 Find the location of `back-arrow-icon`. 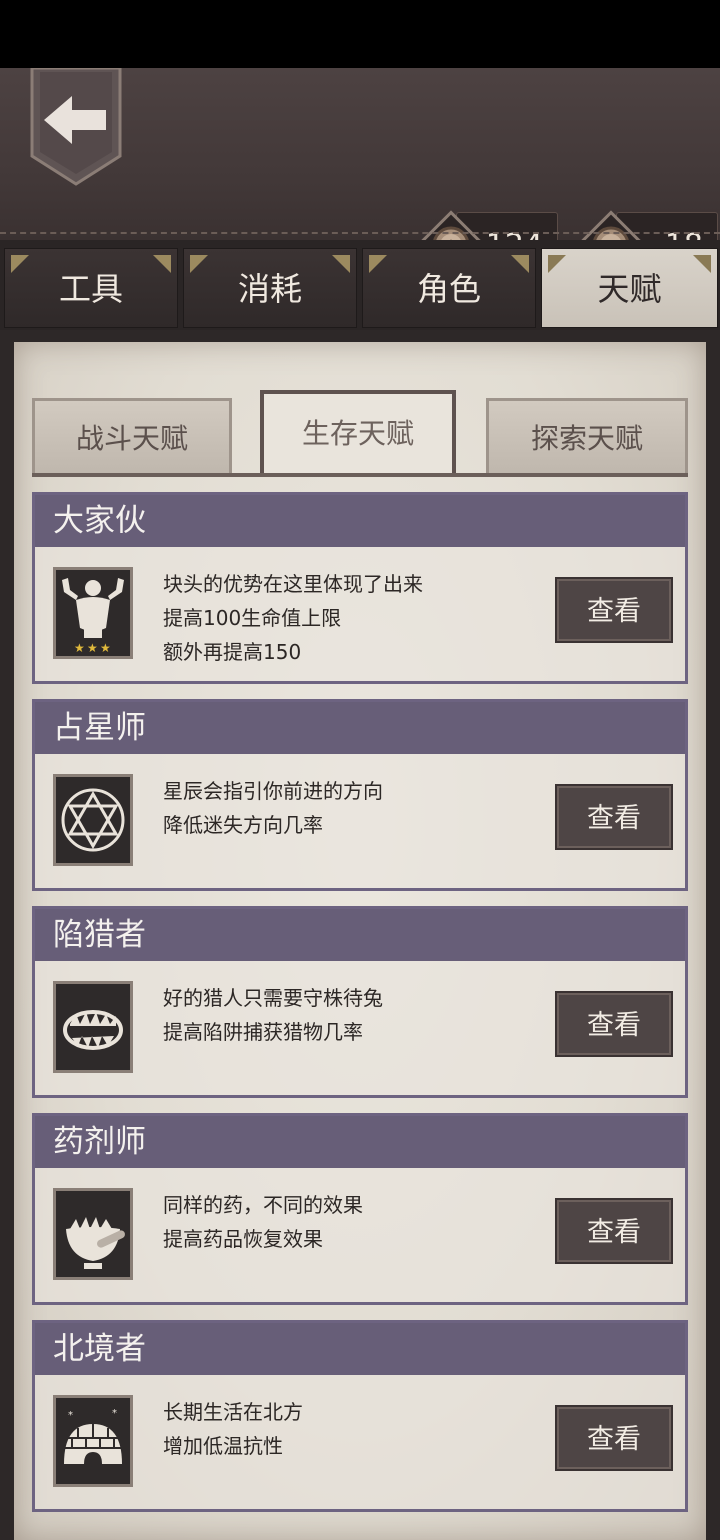

back-arrow-icon is located at coordinates (76, 126).